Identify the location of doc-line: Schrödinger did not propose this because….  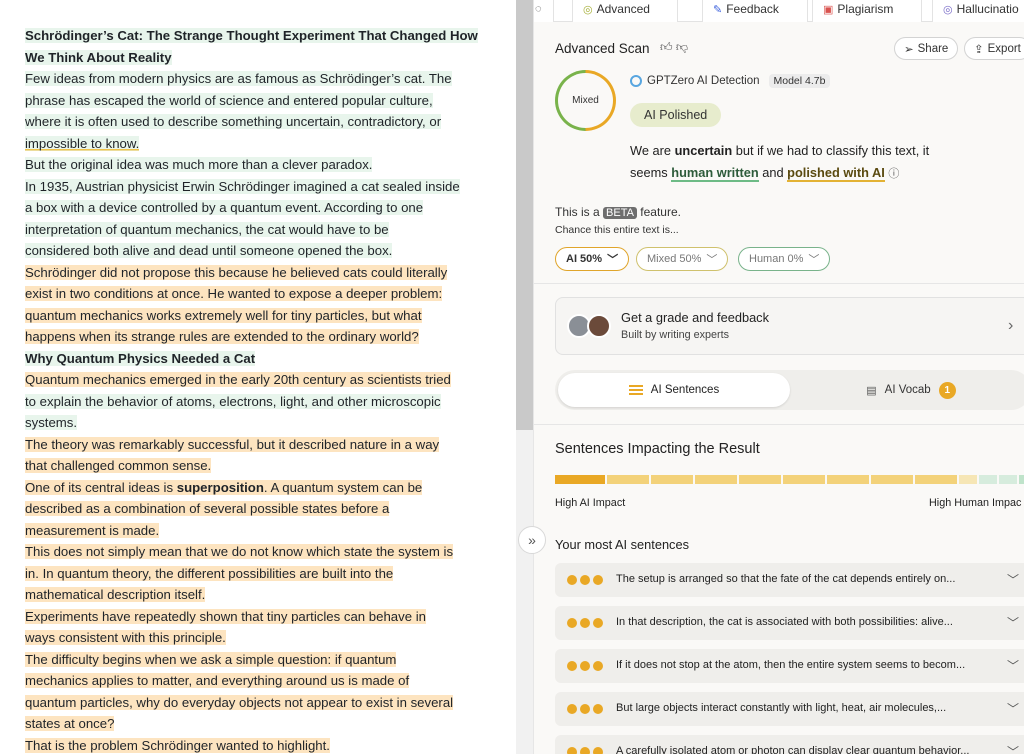
(236, 272).